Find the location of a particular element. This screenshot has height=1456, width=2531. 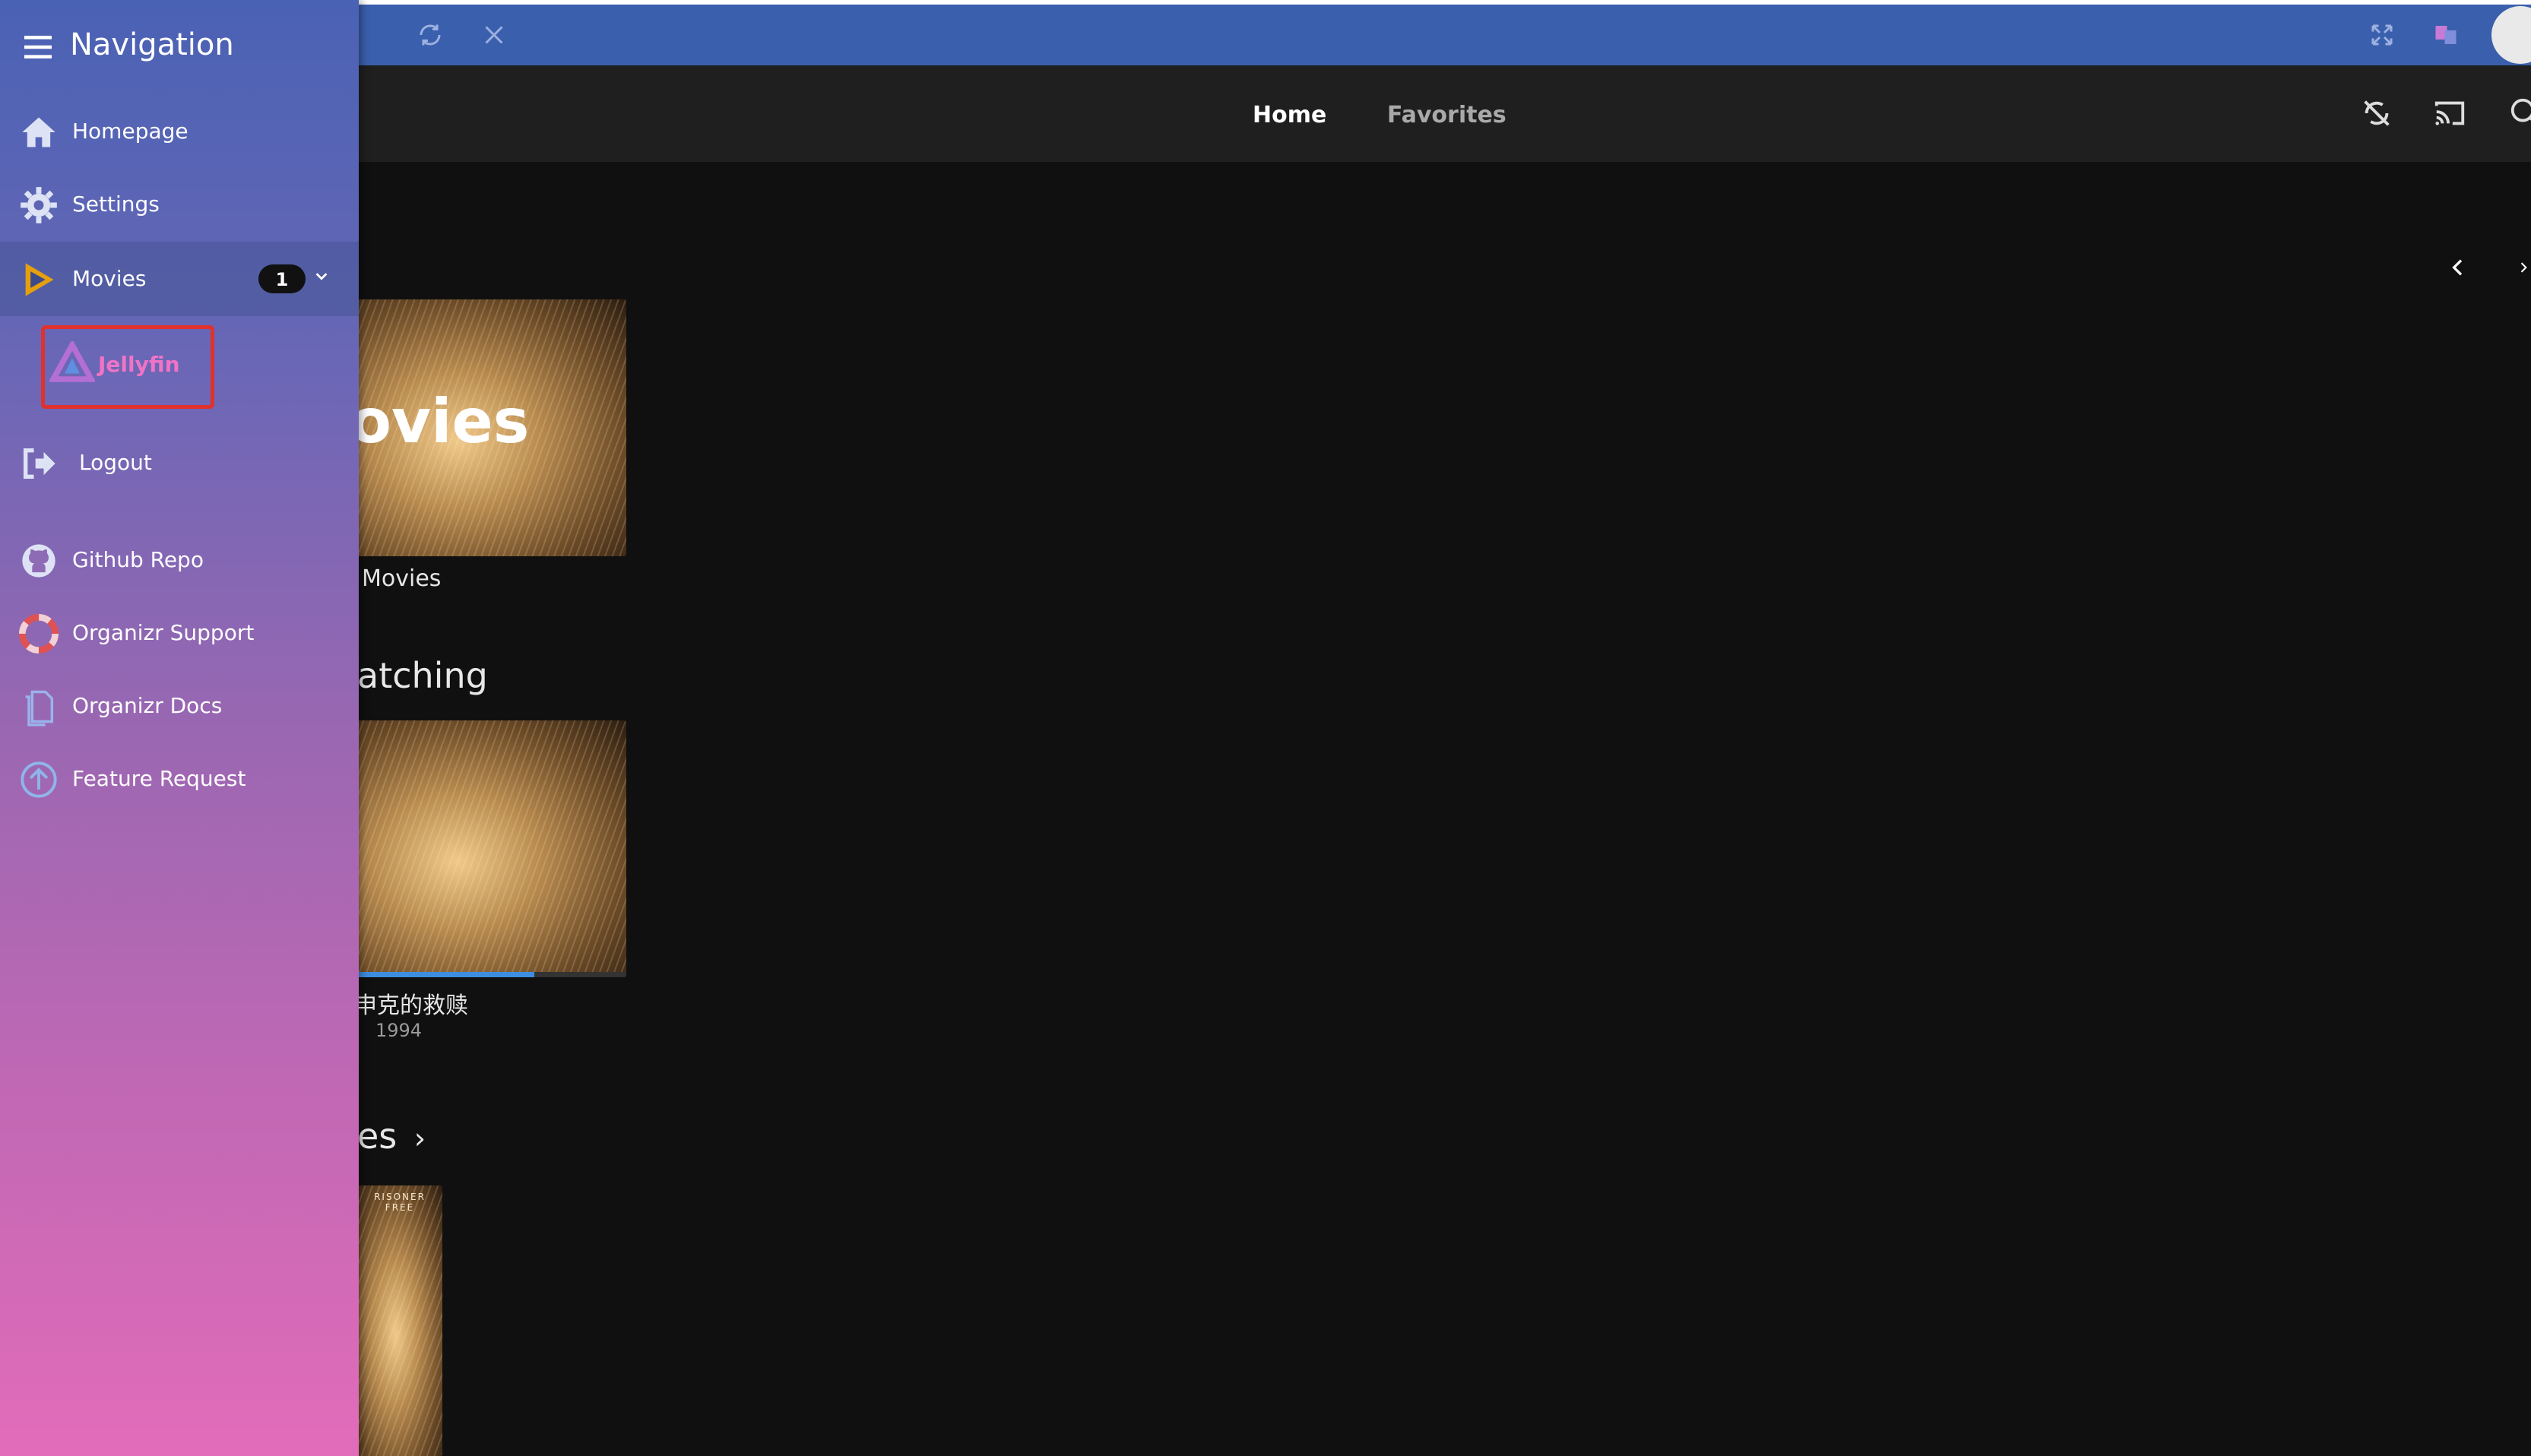

sidebar-item-label: Settings is located at coordinates (116, 204).